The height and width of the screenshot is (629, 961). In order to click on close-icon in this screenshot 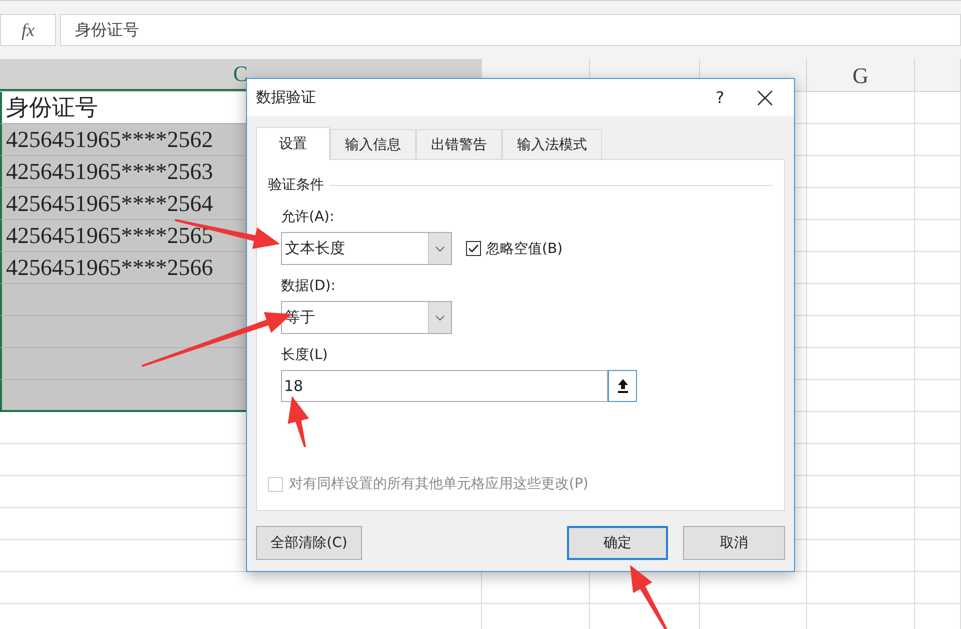, I will do `click(765, 98)`.